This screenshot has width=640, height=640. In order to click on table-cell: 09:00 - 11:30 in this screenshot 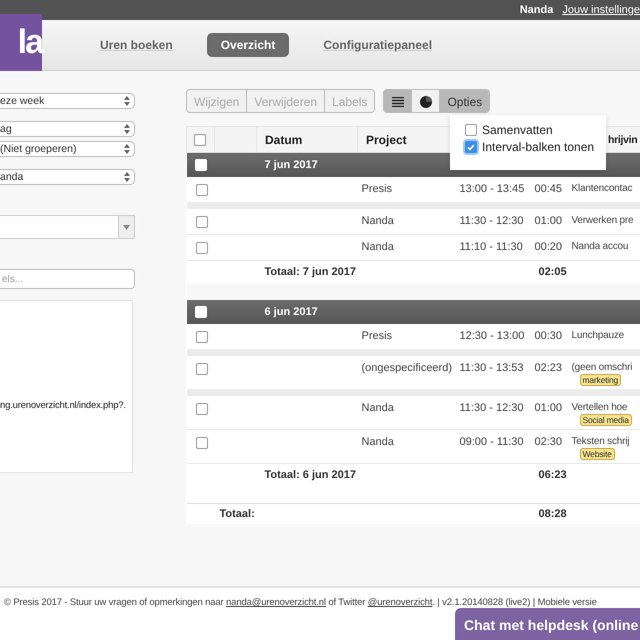, I will do `click(492, 442)`.